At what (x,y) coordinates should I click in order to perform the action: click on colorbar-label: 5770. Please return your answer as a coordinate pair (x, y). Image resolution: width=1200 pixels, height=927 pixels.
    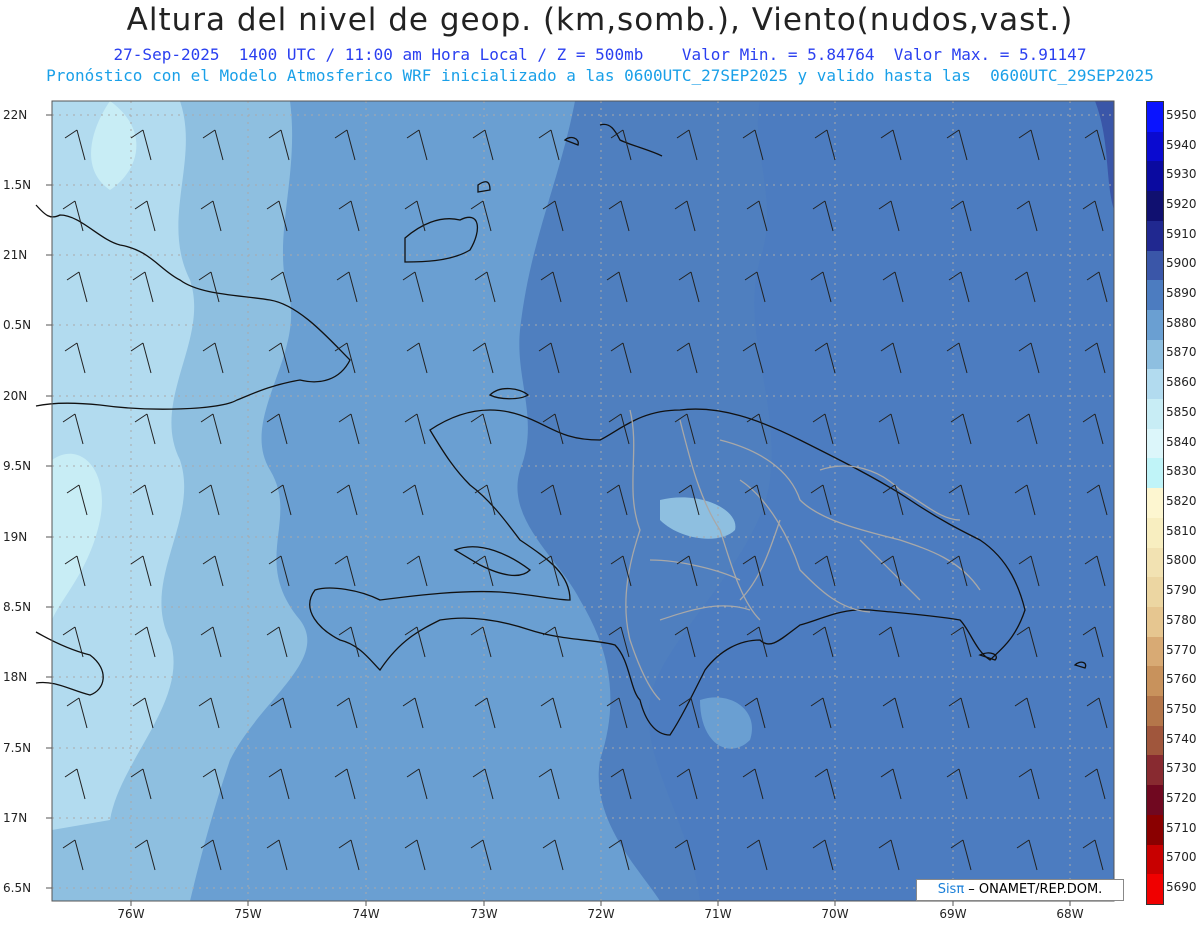
    Looking at the image, I should click on (1181, 649).